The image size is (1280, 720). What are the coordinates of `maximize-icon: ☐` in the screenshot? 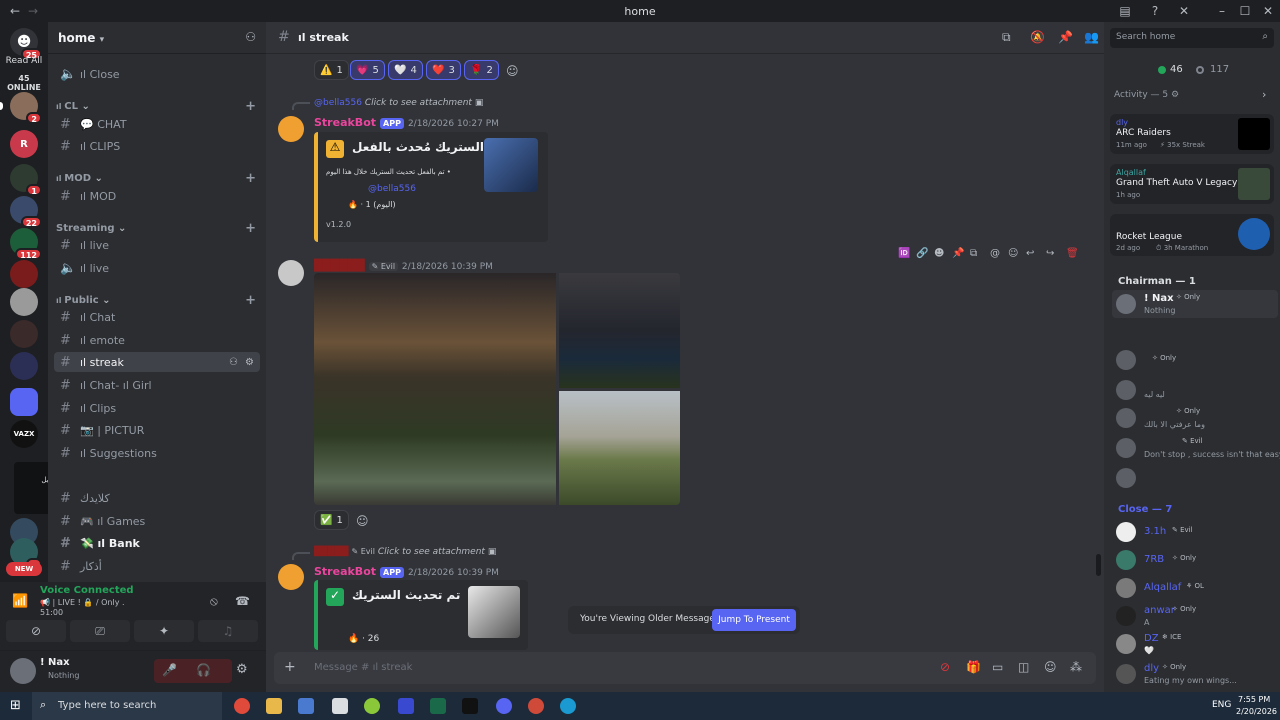 It's located at (1245, 11).